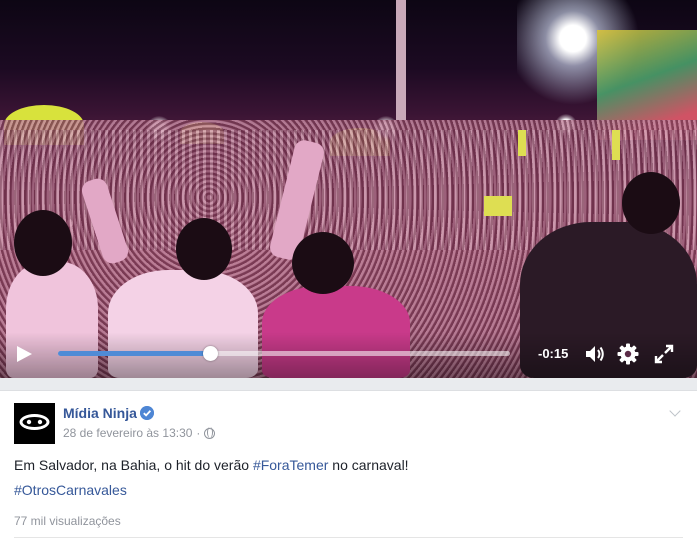 The width and height of the screenshot is (697, 538). Describe the element at coordinates (34, 423) in the screenshot. I see `avatar` at that location.